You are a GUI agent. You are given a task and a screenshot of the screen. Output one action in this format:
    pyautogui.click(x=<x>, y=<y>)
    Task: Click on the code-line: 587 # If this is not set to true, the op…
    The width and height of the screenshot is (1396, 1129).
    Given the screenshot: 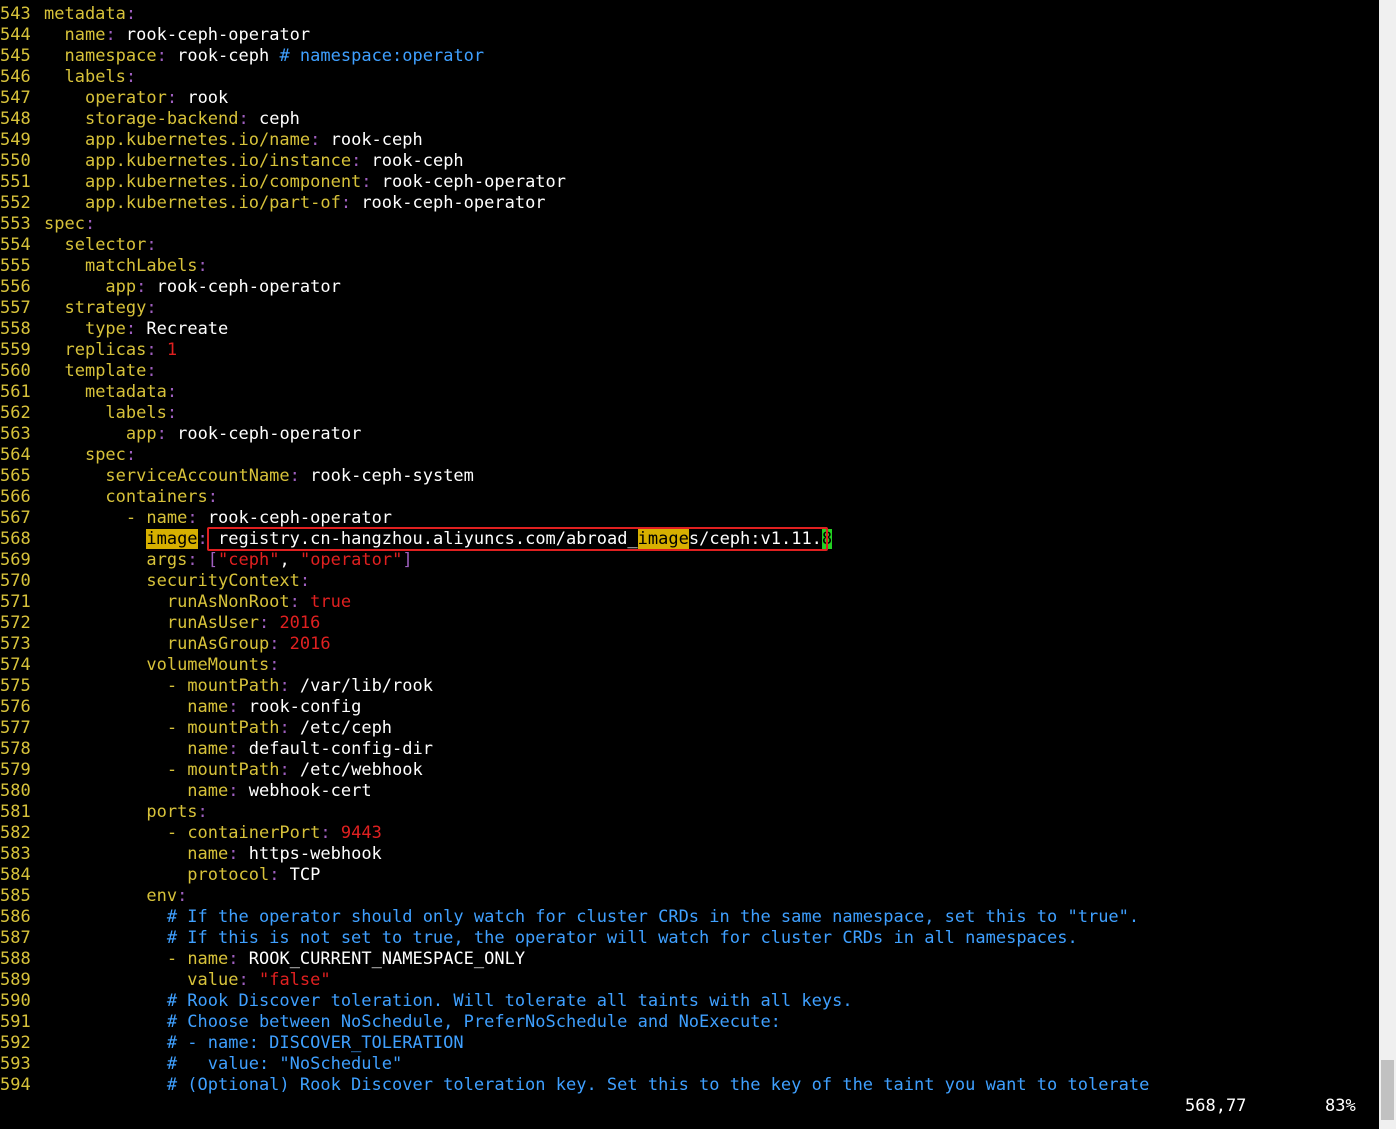 What is the action you would take?
    pyautogui.click(x=689, y=938)
    